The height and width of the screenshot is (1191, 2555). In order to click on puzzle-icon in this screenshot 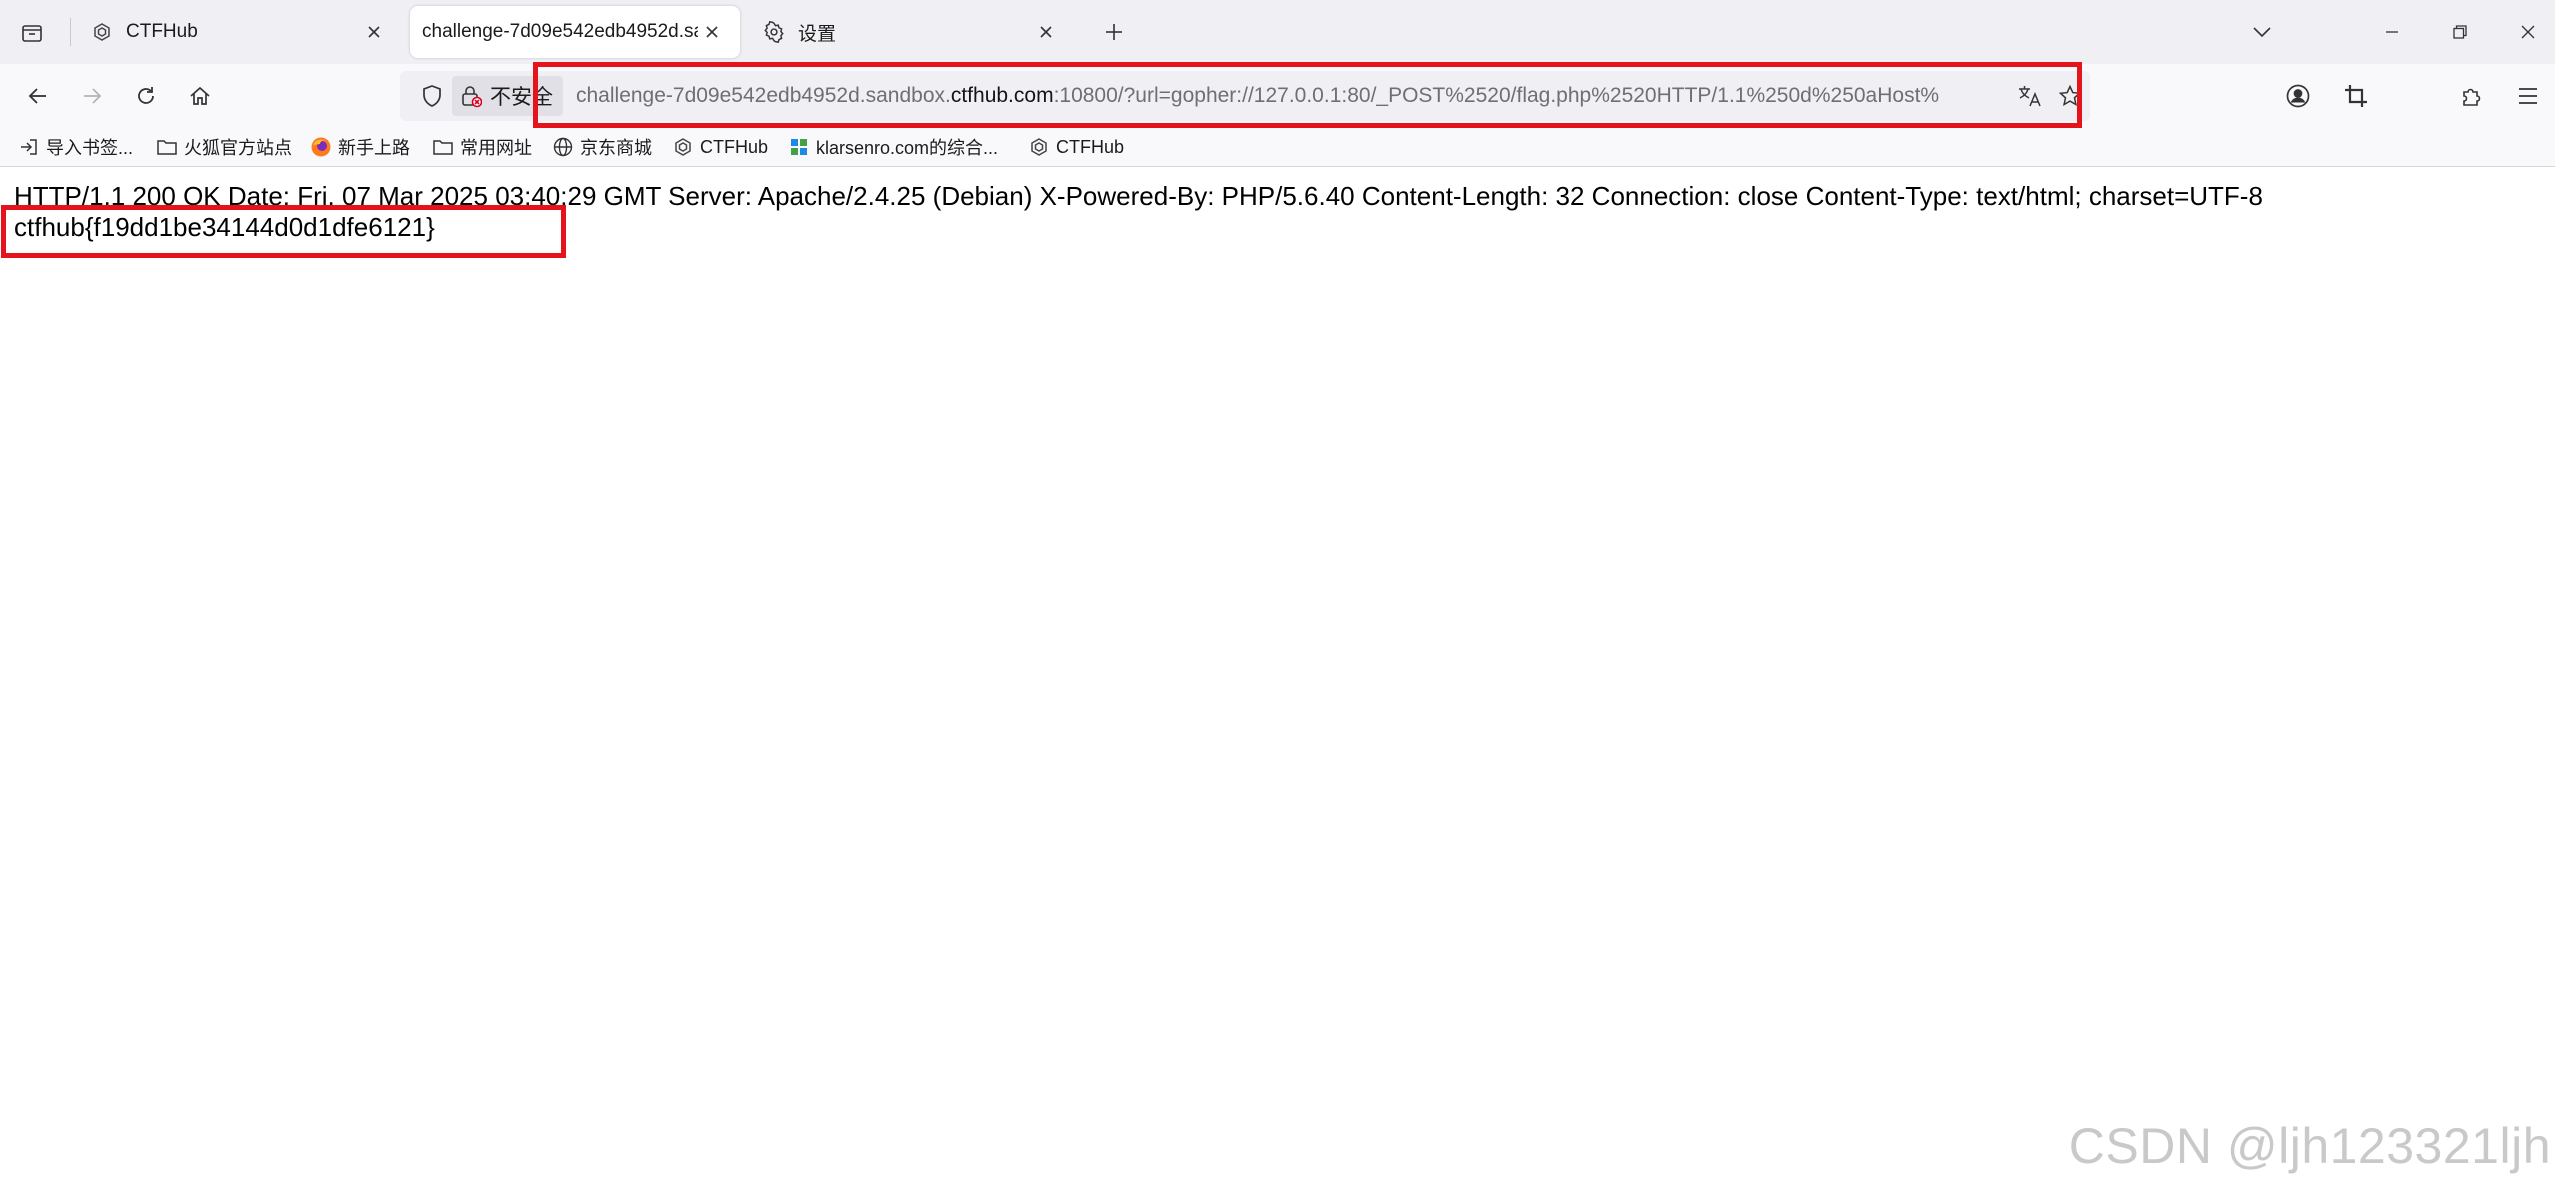, I will do `click(2472, 97)`.